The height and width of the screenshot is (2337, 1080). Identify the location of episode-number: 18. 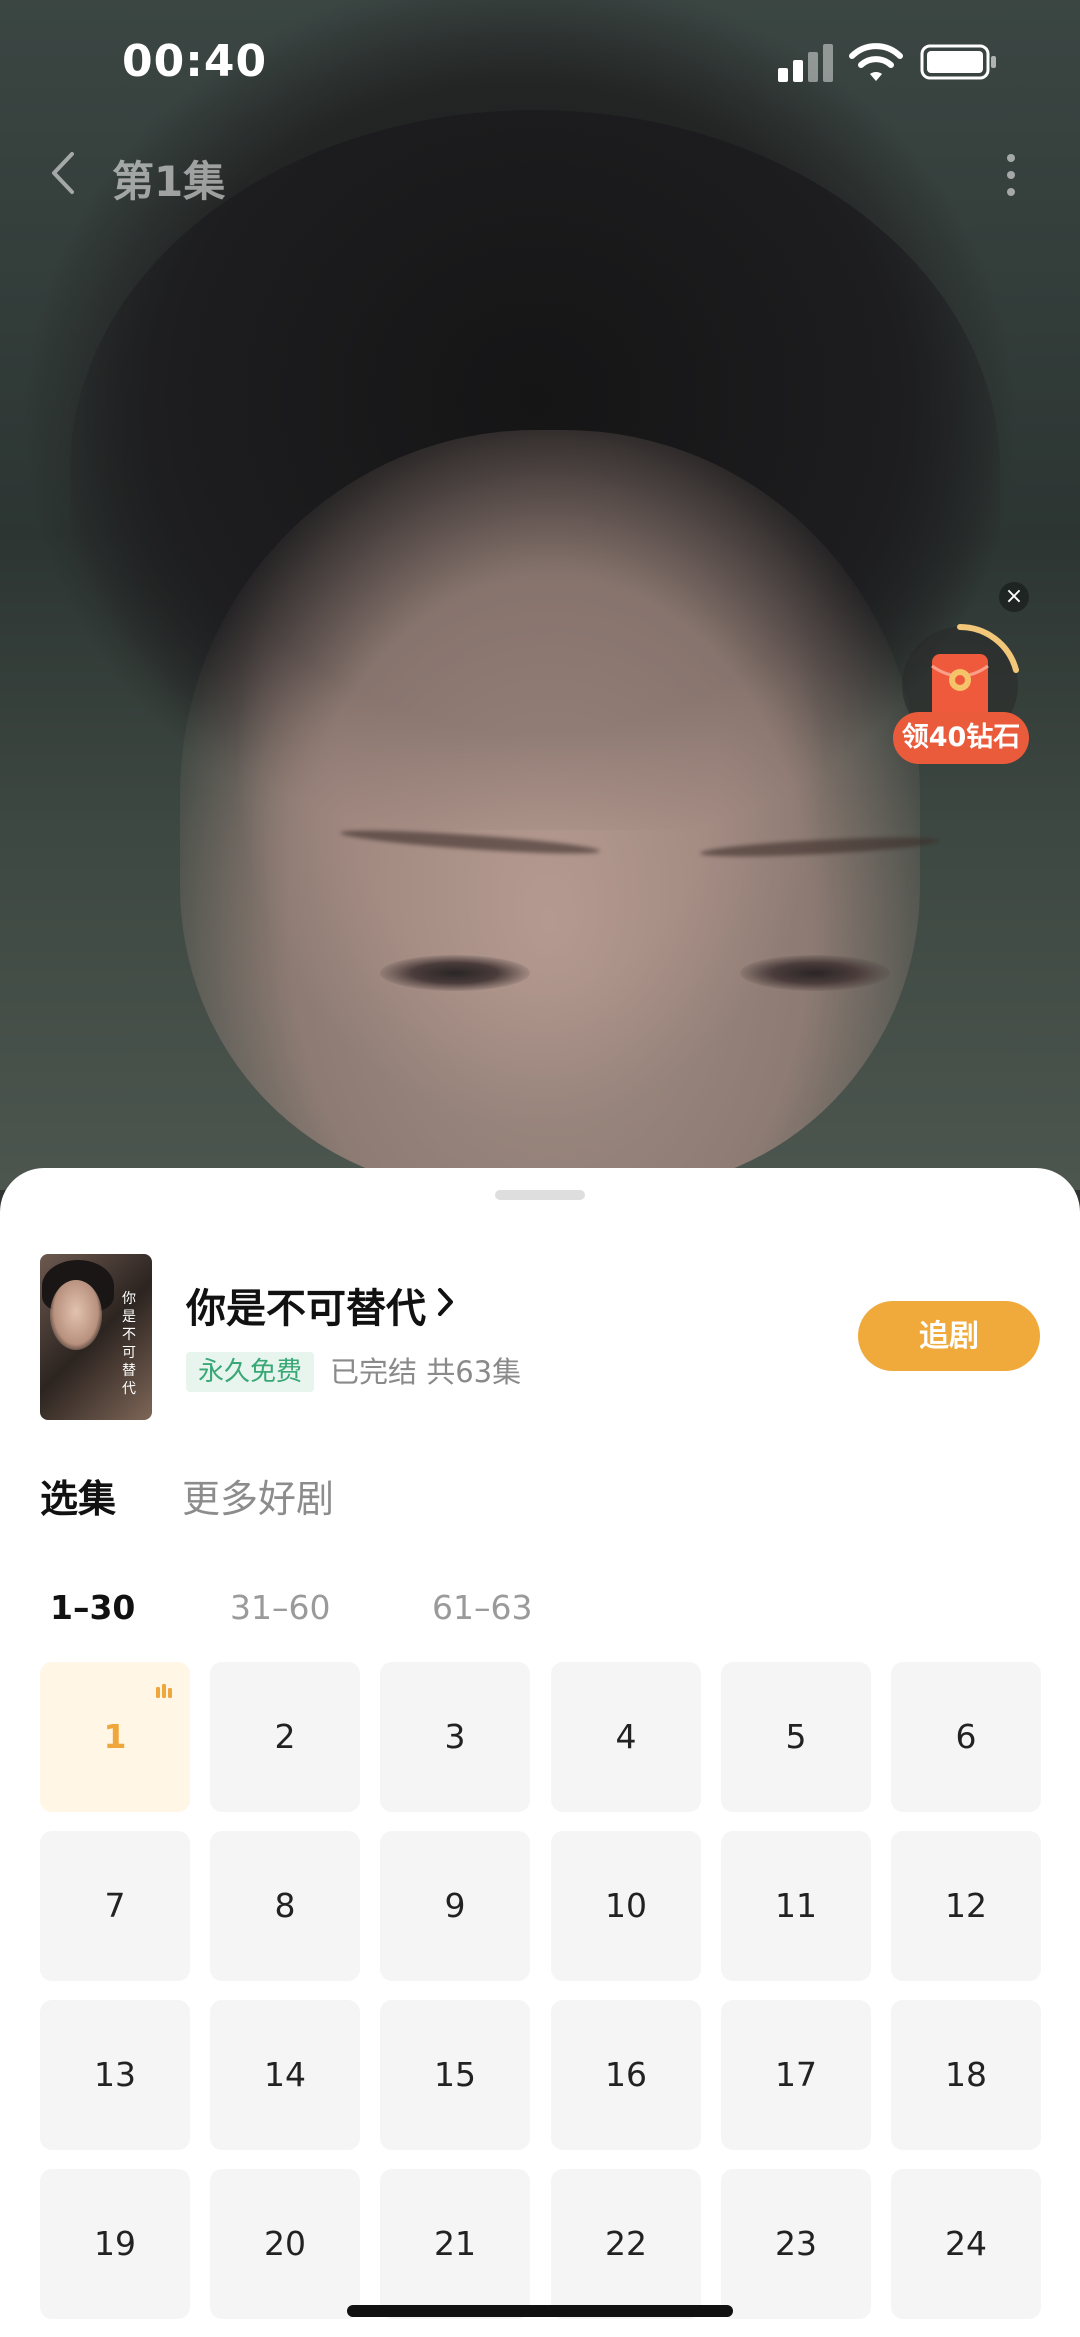
(966, 2074).